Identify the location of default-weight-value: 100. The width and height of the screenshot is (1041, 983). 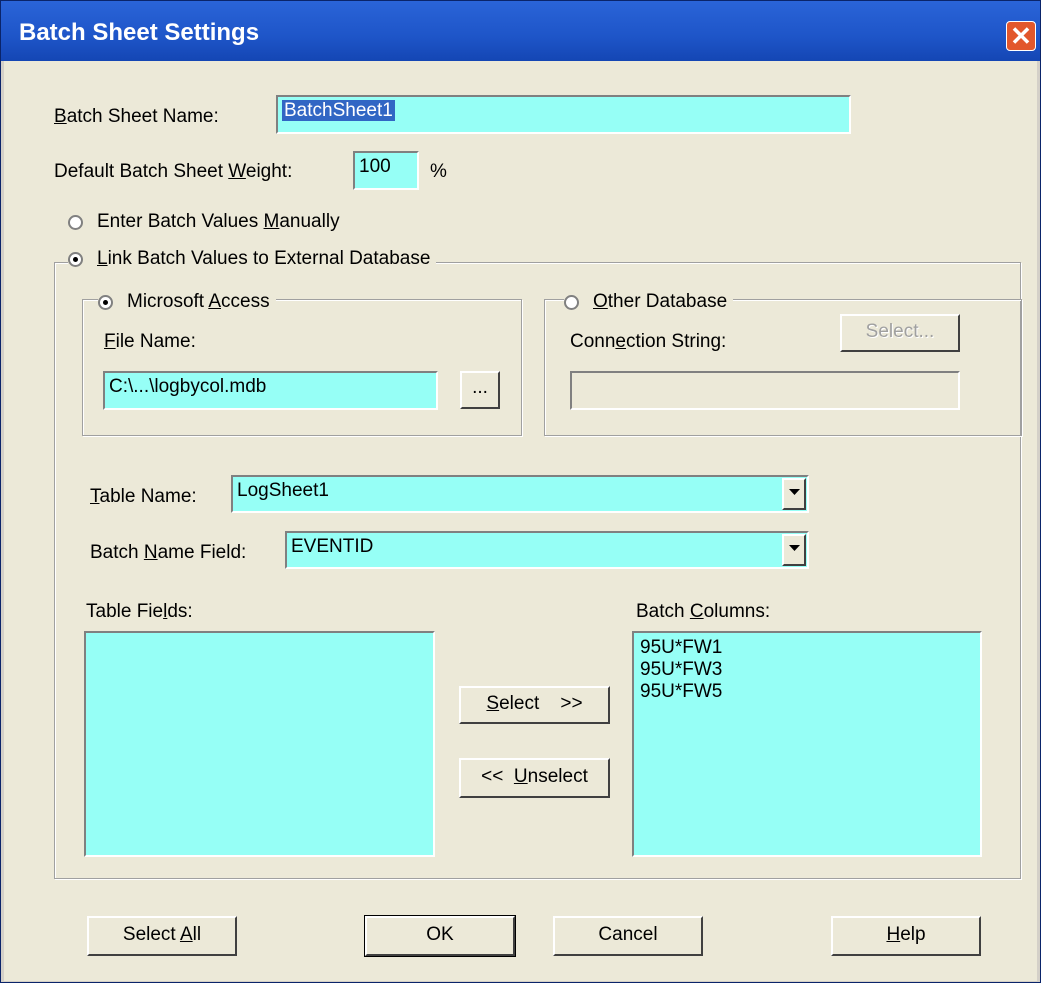
(375, 166).